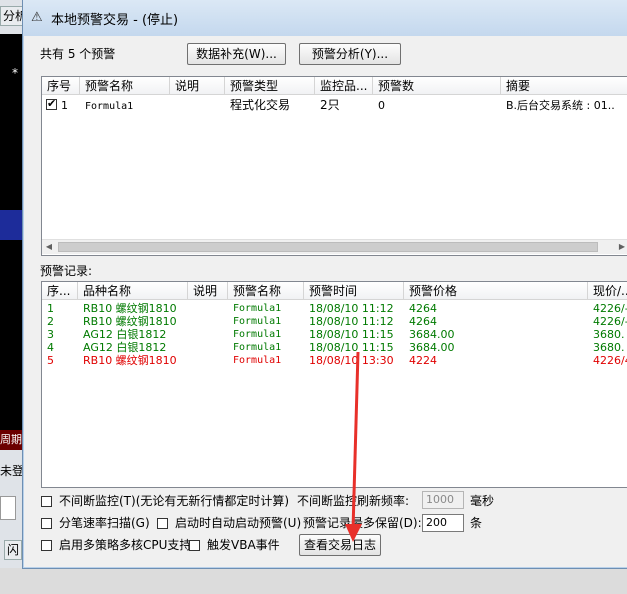  I want to click on vba-event-checkbox, so click(194, 545).